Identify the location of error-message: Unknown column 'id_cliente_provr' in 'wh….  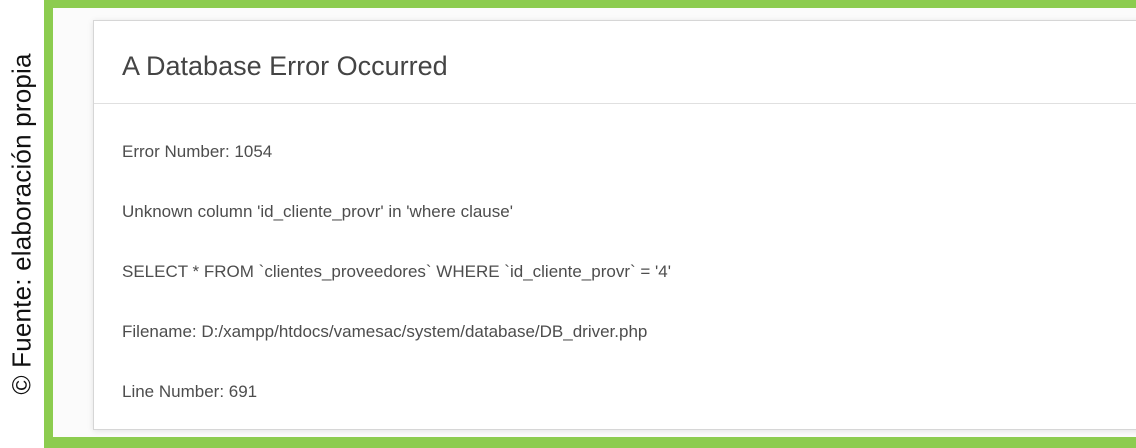
(317, 211).